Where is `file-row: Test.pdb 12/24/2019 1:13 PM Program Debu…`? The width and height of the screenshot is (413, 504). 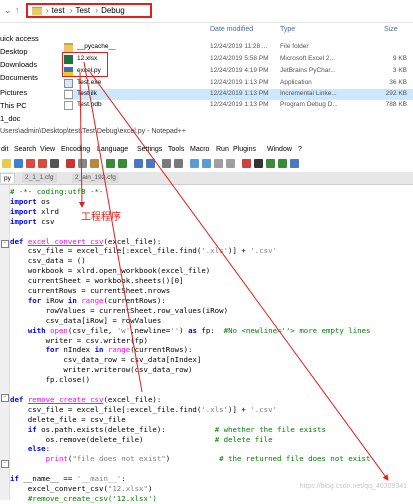
file-row: Test.pdb 12/24/2019 1:13 PM Program Debu… is located at coordinates (238, 105).